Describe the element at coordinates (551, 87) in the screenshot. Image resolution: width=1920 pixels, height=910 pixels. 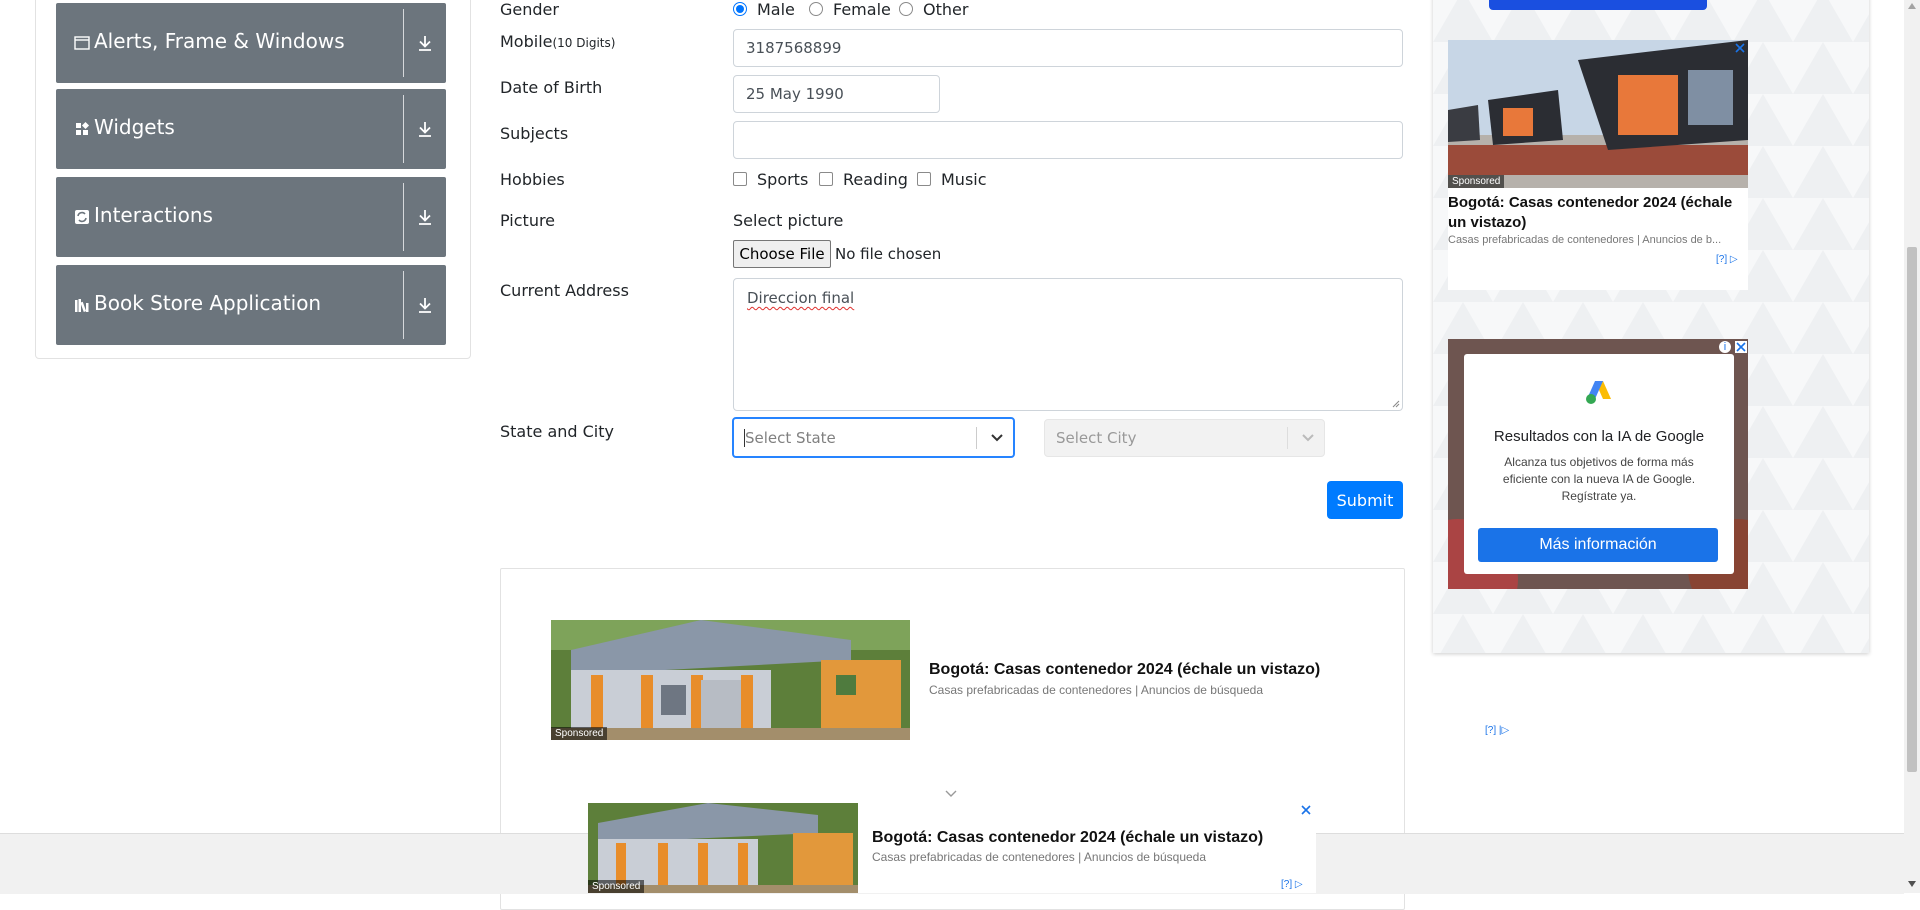
I see `dob-label: Date of Birth` at that location.